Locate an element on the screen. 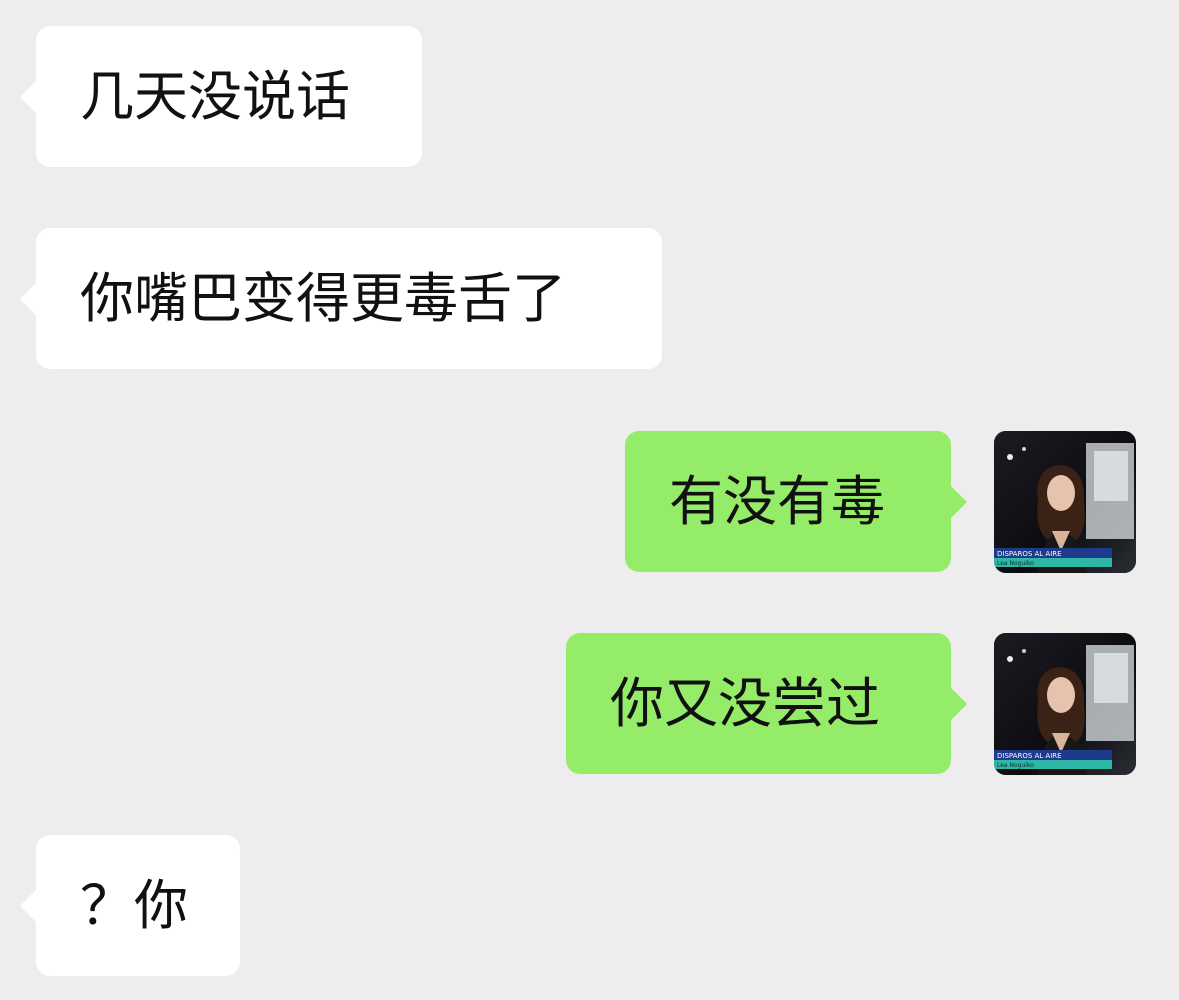 The image size is (1179, 1000). message-bubble-outgoing: 你又没尝过 is located at coordinates (766, 703).